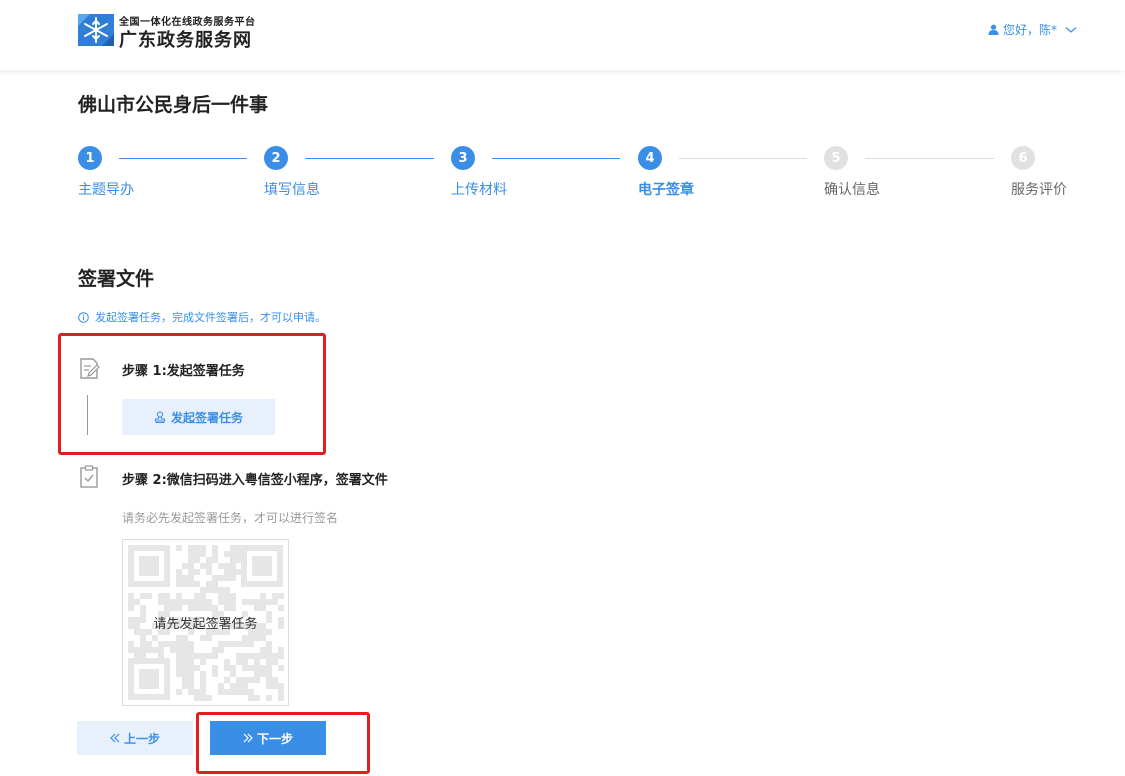 Image resolution: width=1125 pixels, height=776 pixels. What do you see at coordinates (230, 518) in the screenshot?
I see `step2-hint: 请务必先发起签署任务，才可以进行签名` at bounding box center [230, 518].